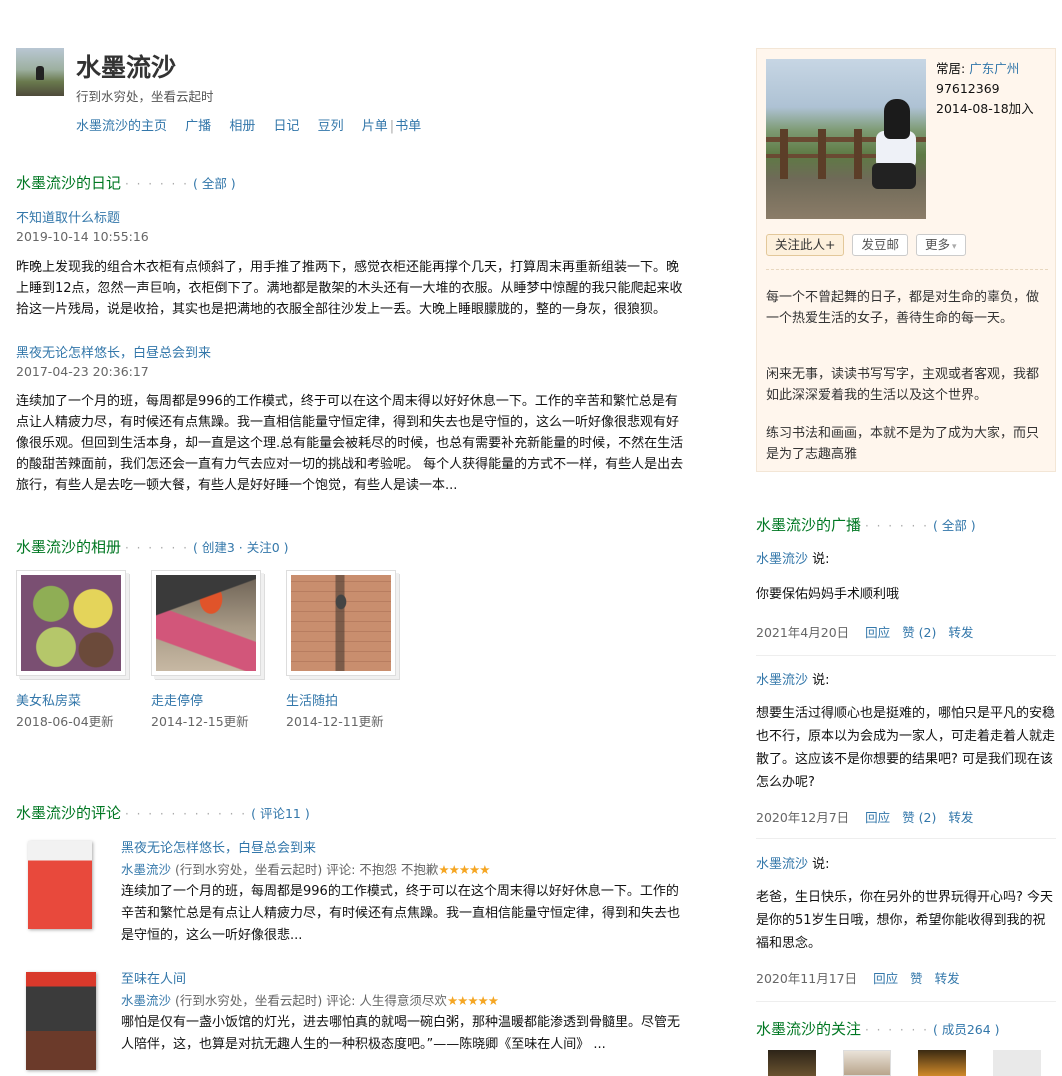  I want to click on broadcast-actions: 2020年11月17日 回应赞转发, so click(906, 977).